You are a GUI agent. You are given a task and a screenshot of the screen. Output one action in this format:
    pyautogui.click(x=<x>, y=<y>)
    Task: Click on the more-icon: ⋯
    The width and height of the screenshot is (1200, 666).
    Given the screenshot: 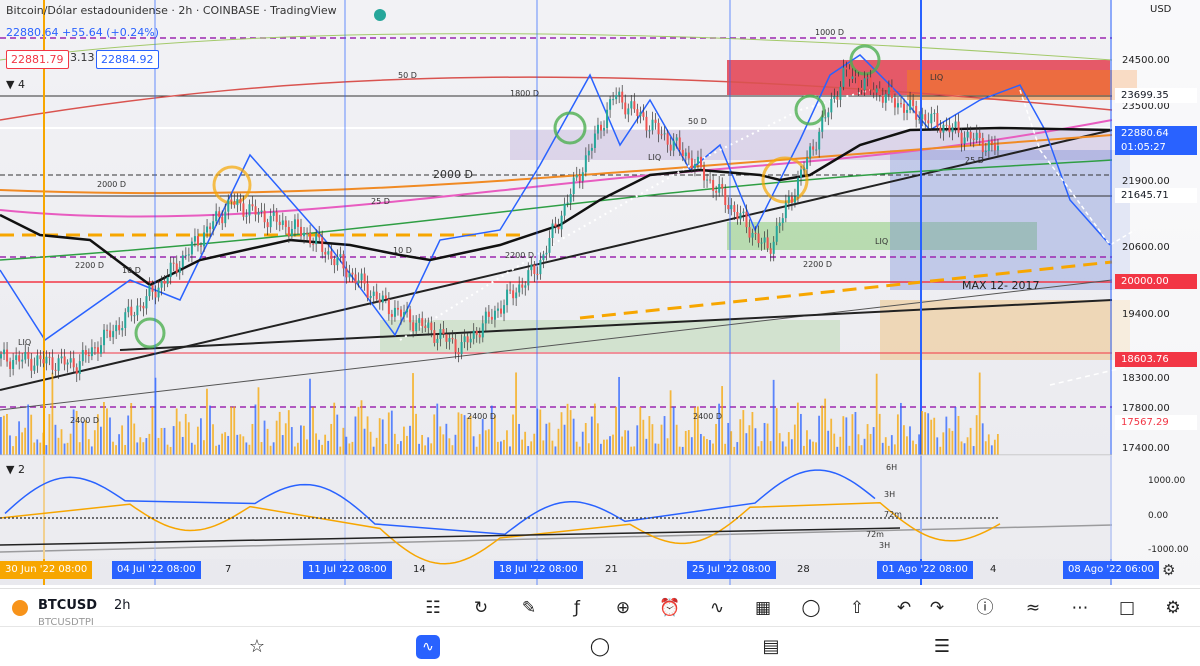 What is the action you would take?
    pyautogui.click(x=1080, y=608)
    